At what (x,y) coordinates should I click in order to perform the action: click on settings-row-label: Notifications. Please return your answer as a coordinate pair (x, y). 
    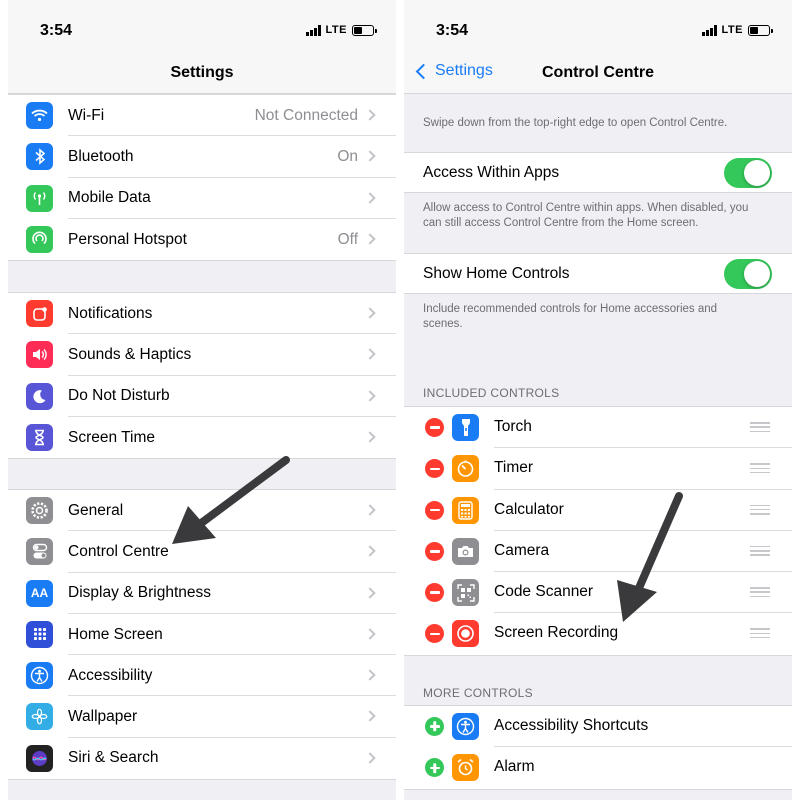
    Looking at the image, I should click on (110, 313).